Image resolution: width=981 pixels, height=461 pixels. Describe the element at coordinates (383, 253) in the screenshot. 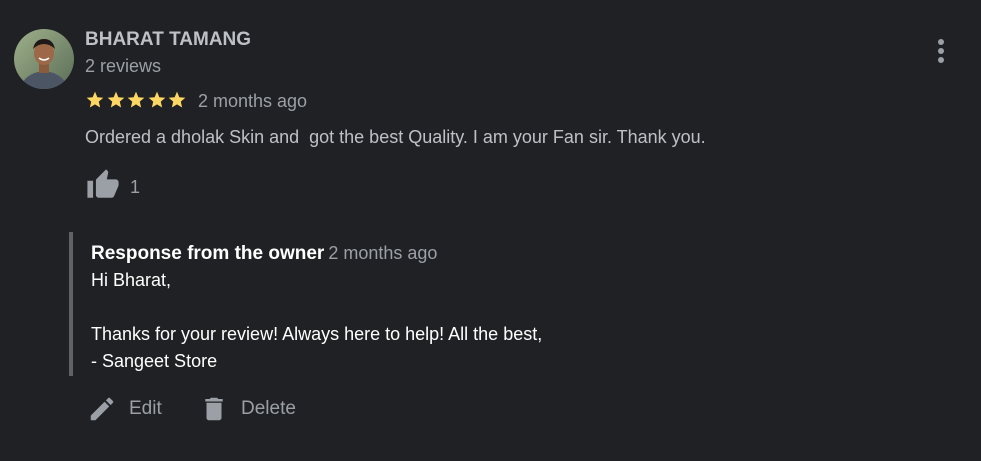

I see `response-time: 2 months ago` at that location.